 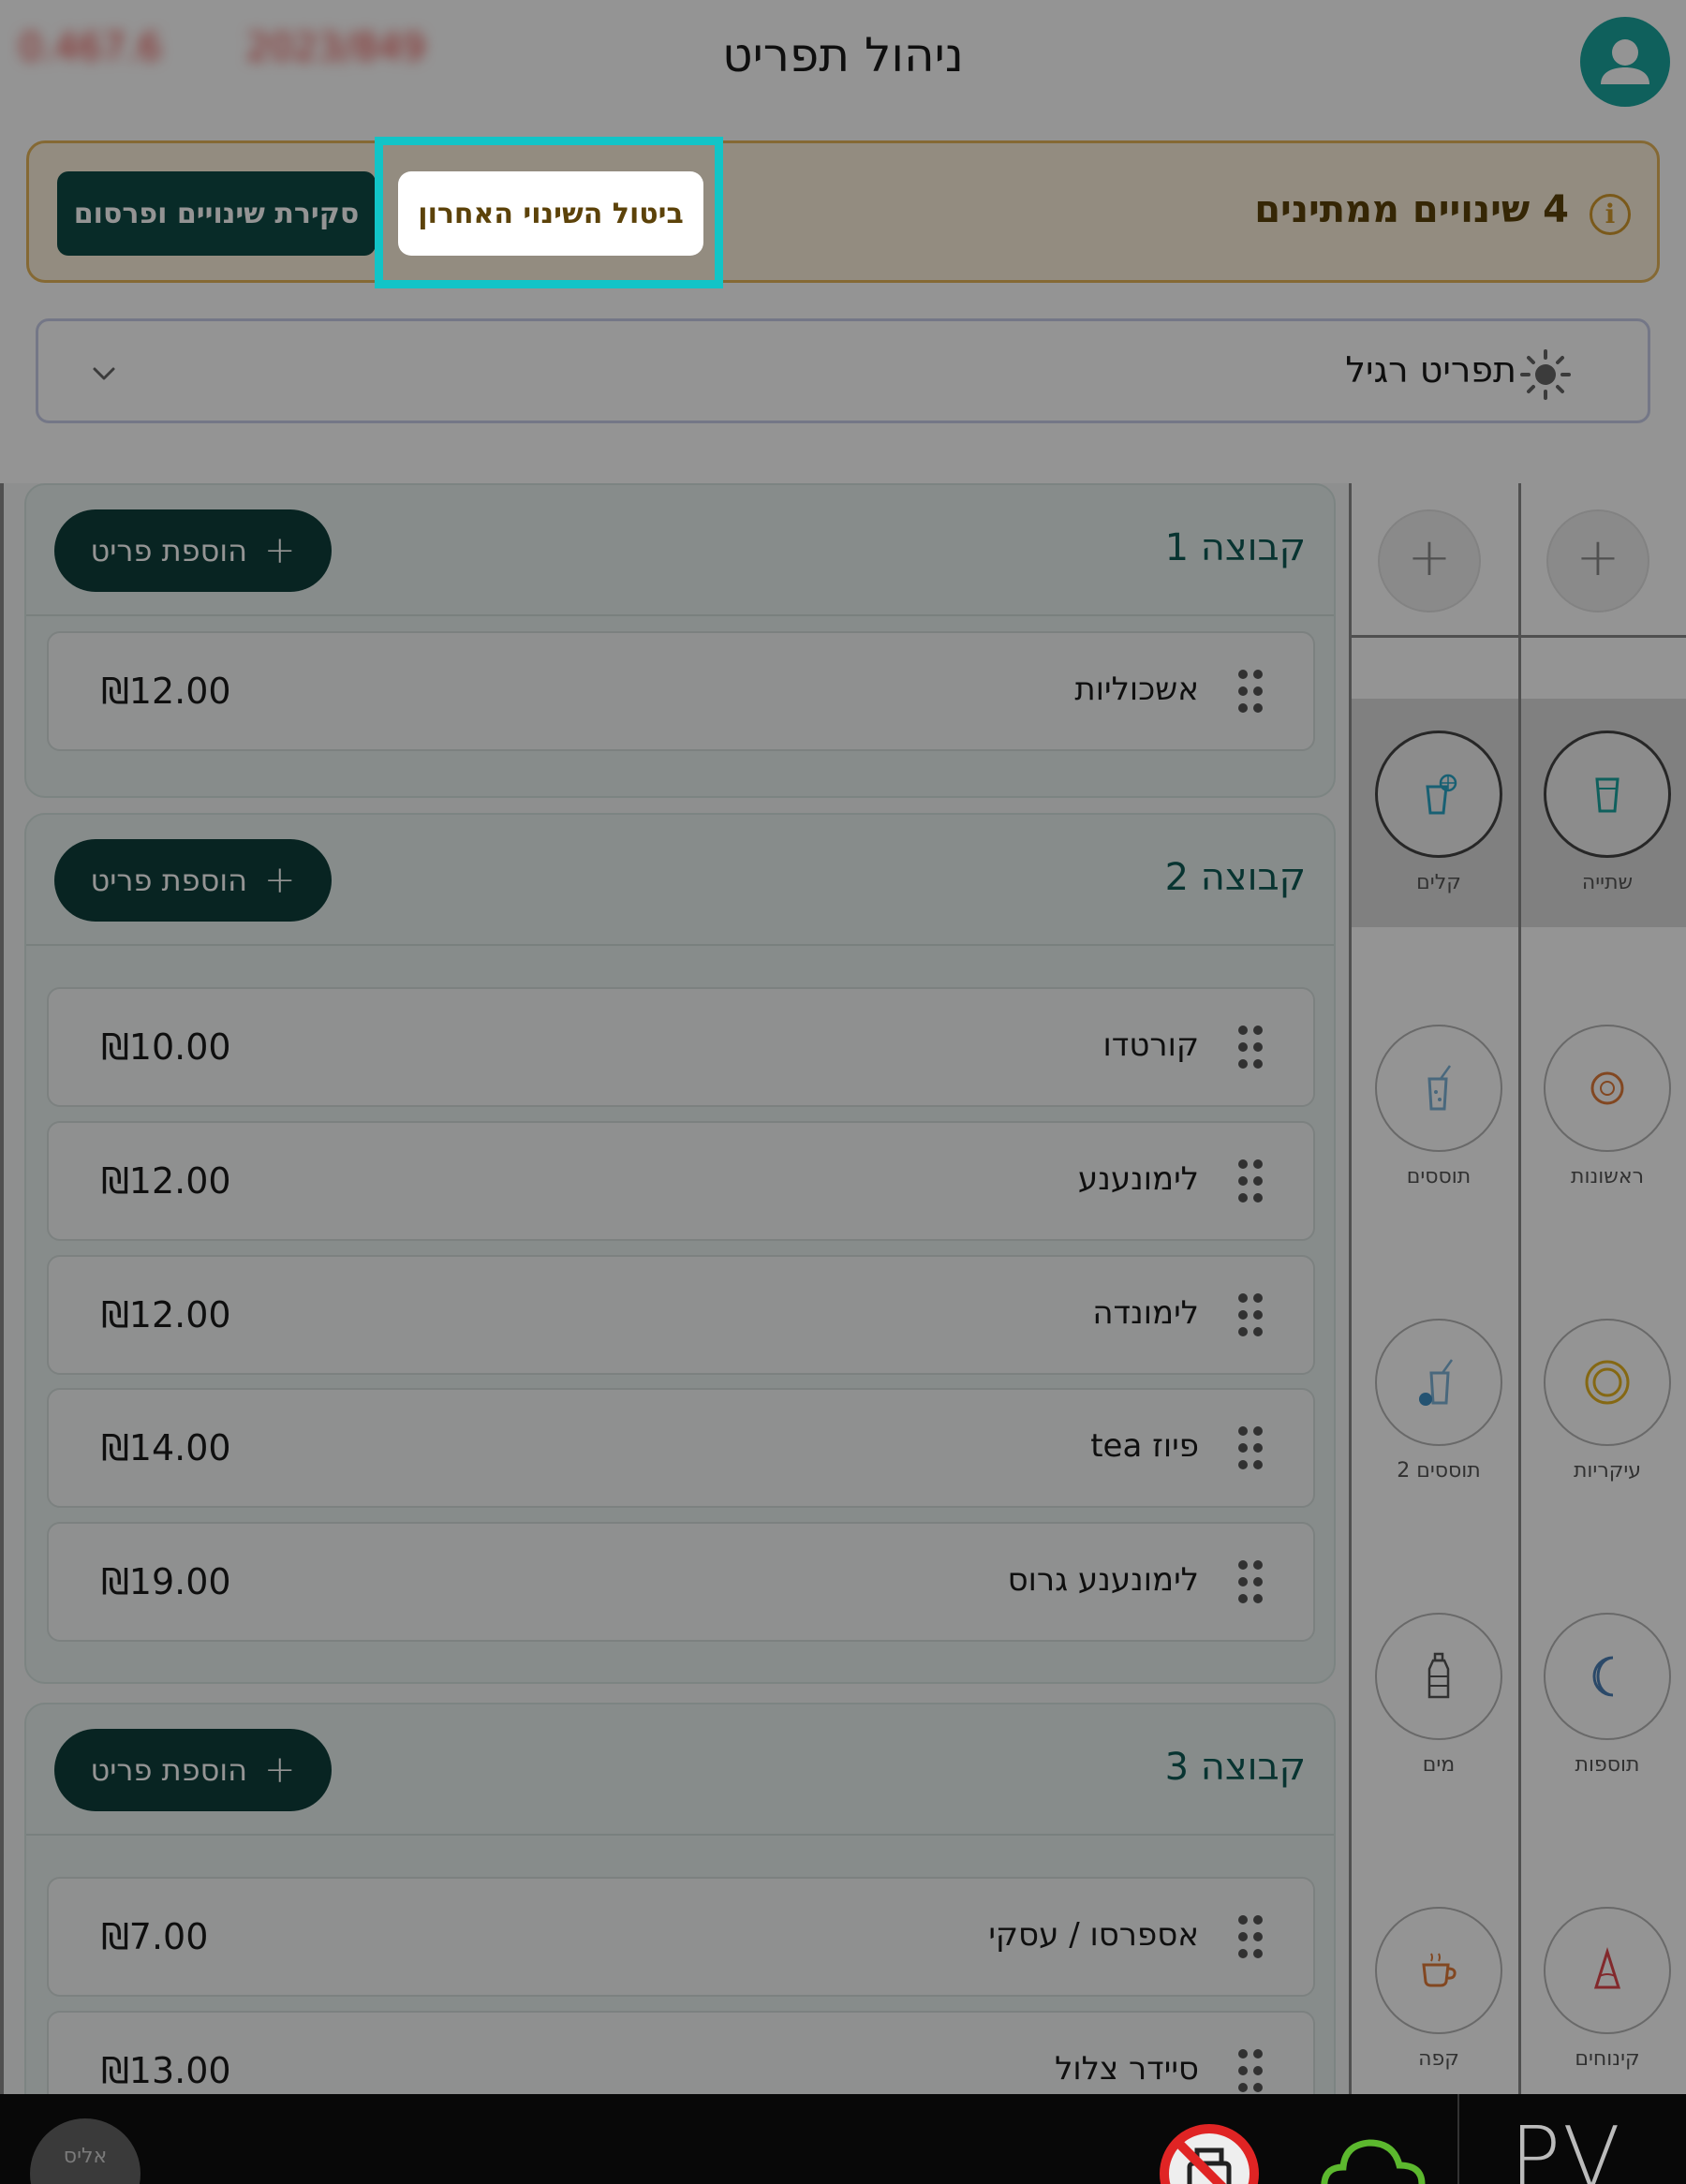 What do you see at coordinates (549, 212) in the screenshot?
I see `focus-highlight` at bounding box center [549, 212].